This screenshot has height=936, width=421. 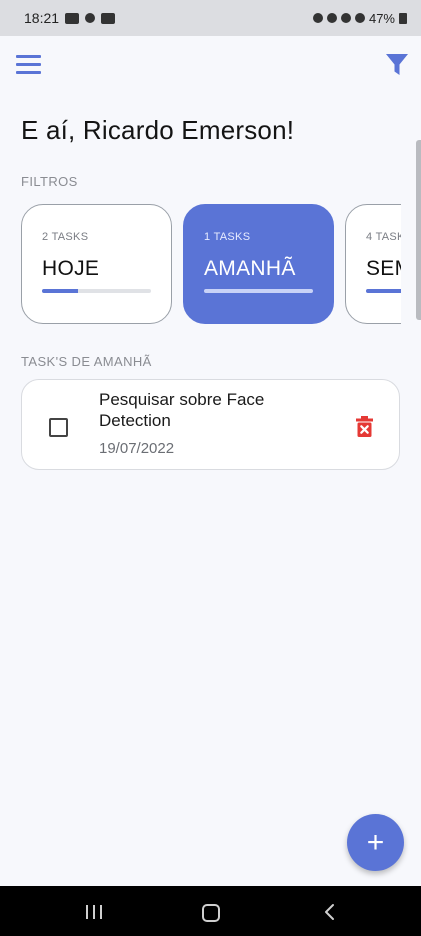 I want to click on status-left: 18:21, so click(x=70, y=18).